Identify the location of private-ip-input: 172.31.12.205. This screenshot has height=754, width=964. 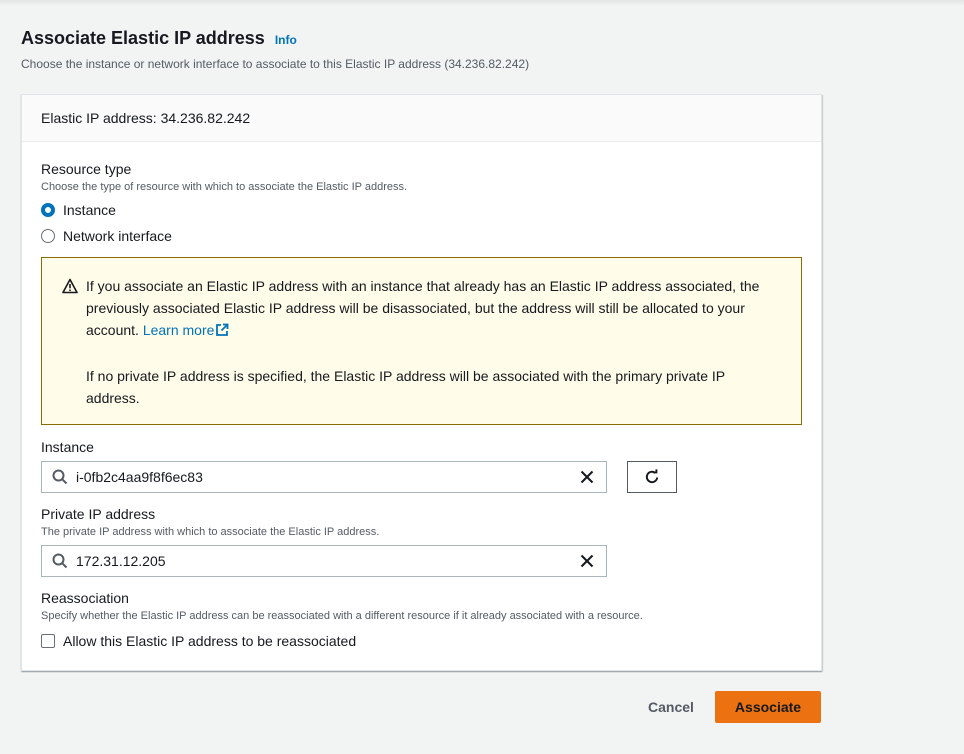
(328, 561).